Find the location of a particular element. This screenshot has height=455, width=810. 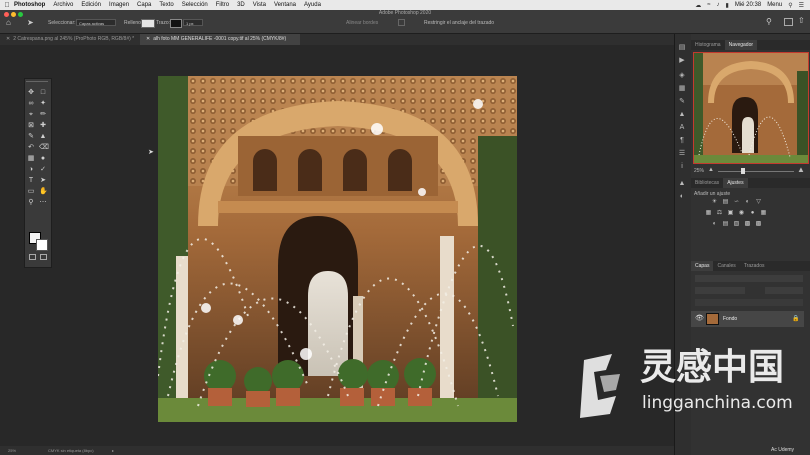

menubar-clock: Mié 20:38 is located at coordinates (748, 5).